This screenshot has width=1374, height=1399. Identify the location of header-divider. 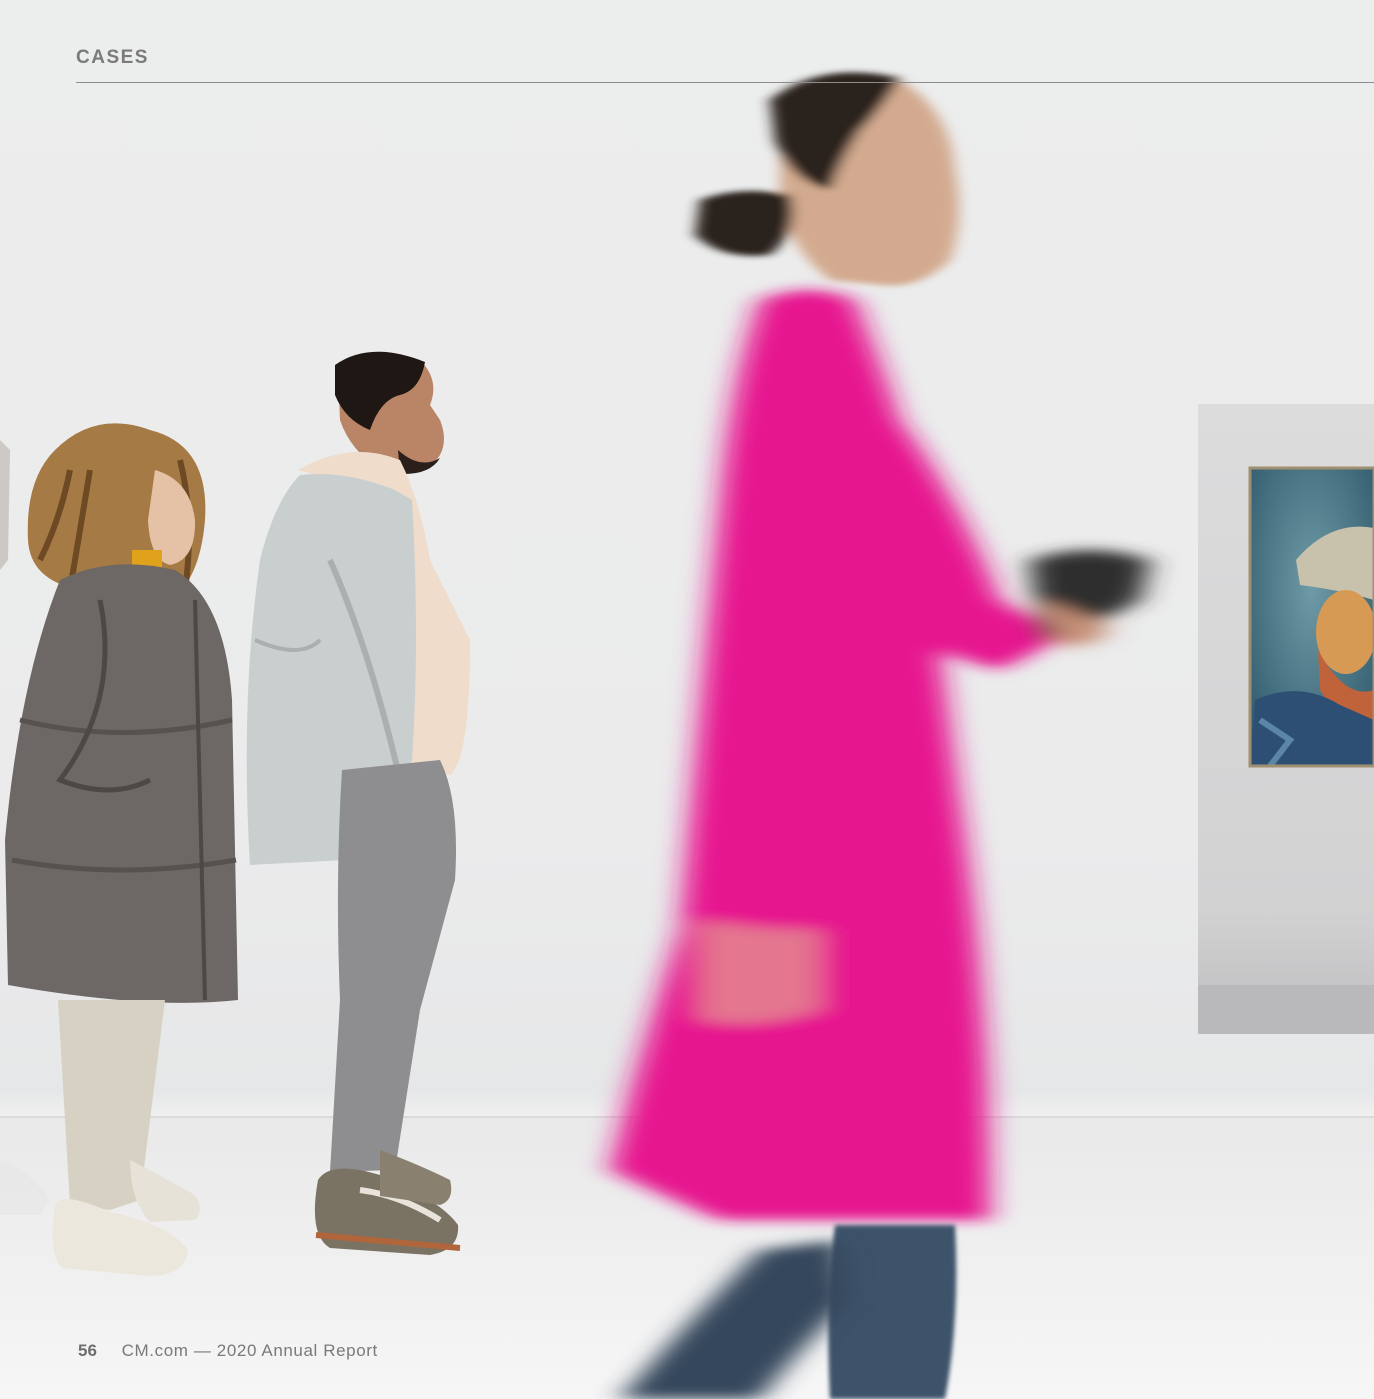
(725, 82).